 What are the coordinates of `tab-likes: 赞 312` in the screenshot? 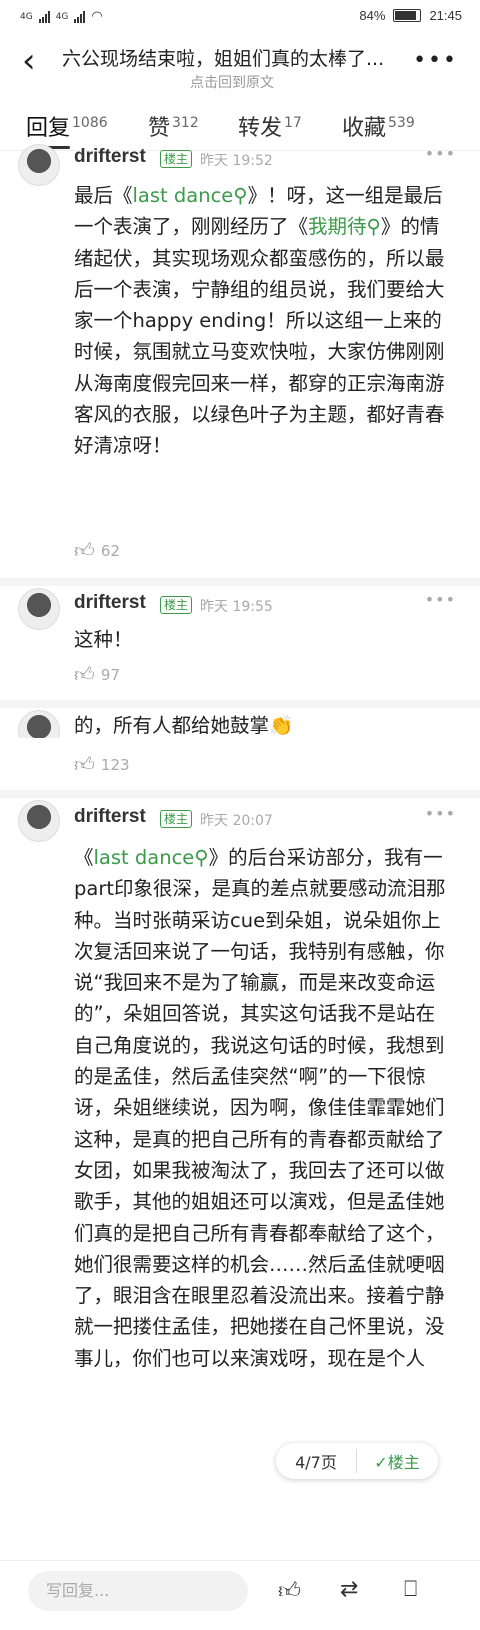 It's located at (173, 126).